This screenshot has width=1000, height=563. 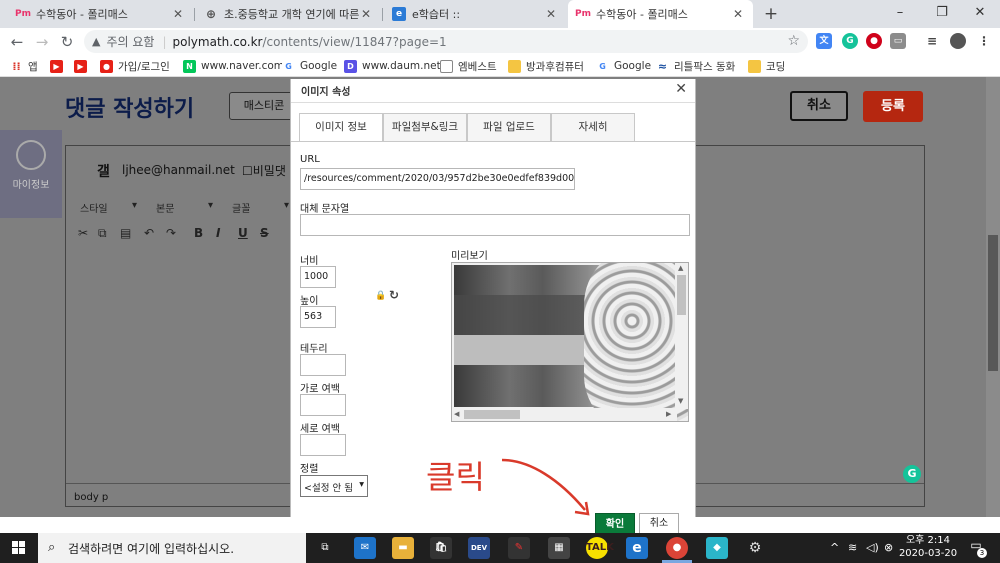 I want to click on bookmark-google-2: G Google, so click(x=623, y=66).